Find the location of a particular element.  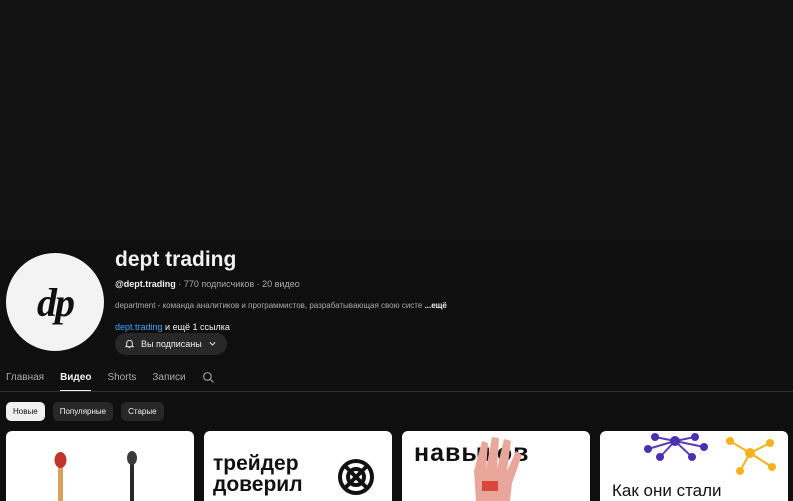

subscriber-count: 770 подписчиков is located at coordinates (219, 284).